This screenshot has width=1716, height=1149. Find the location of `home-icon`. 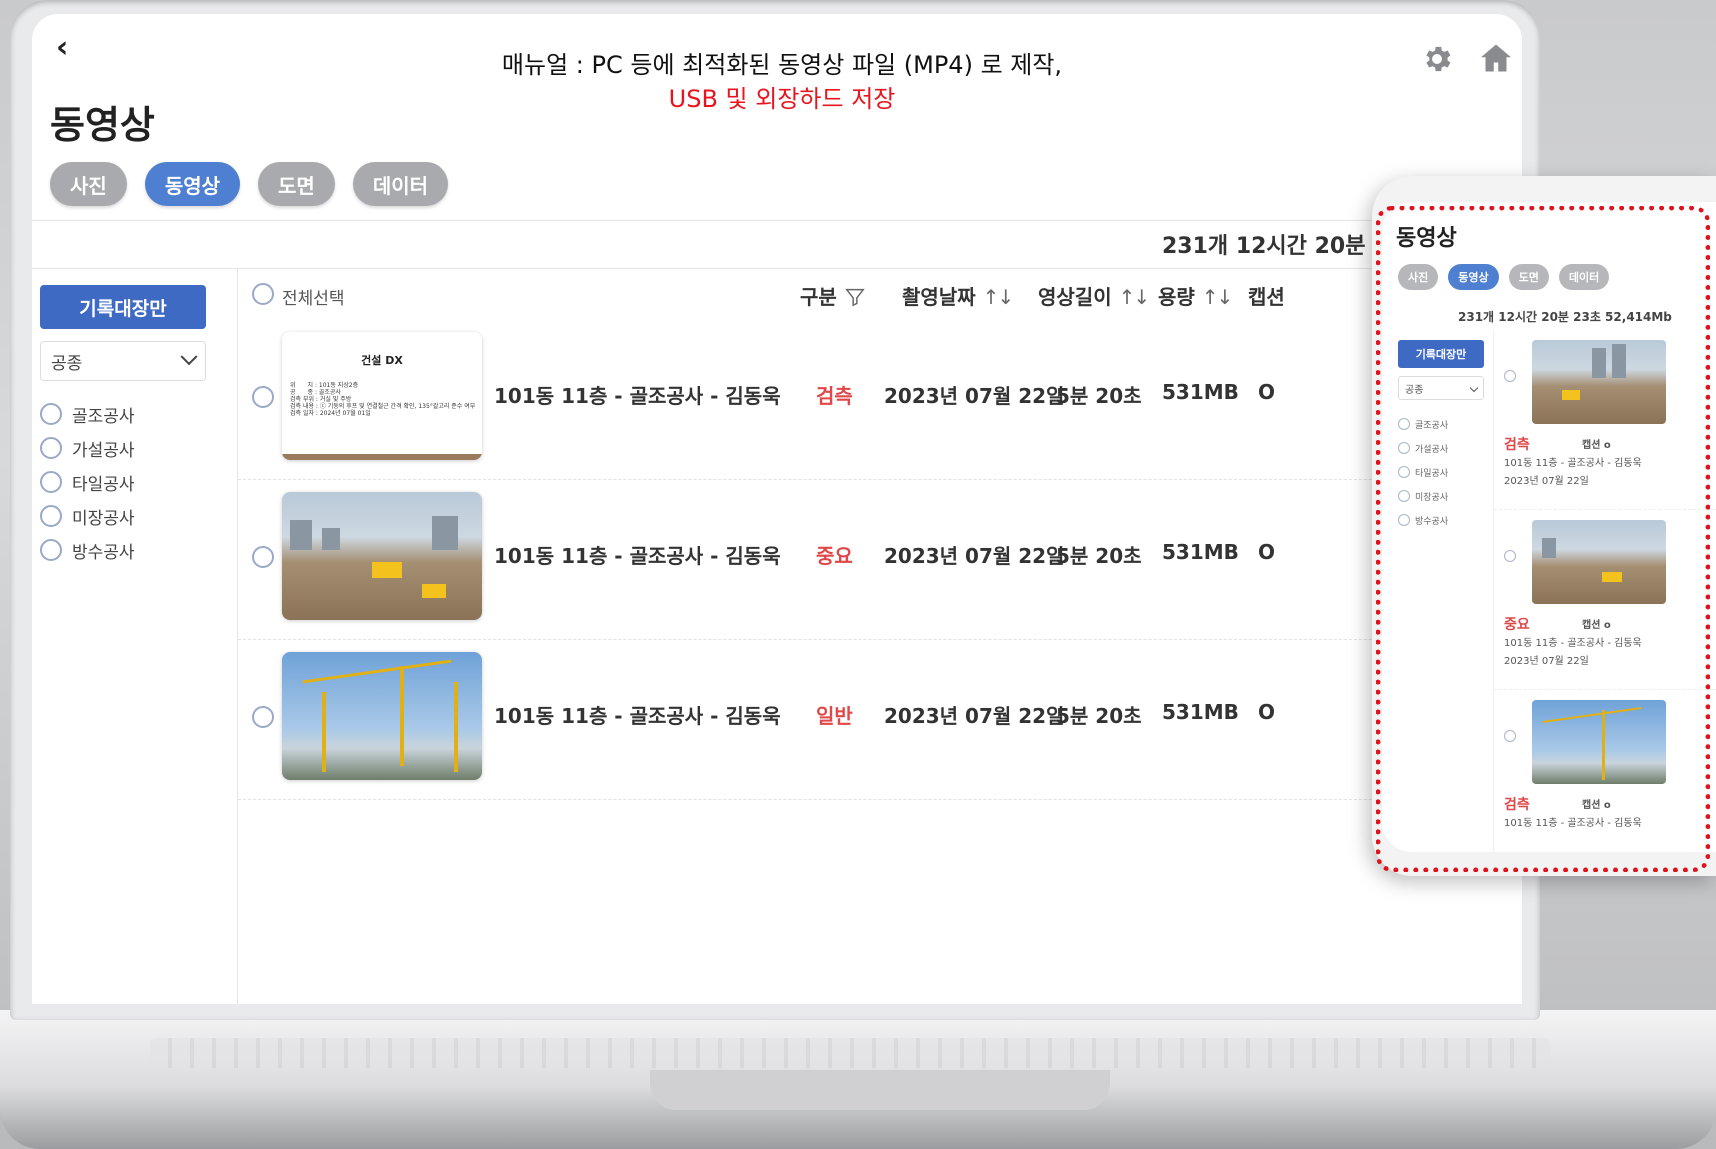

home-icon is located at coordinates (1496, 58).